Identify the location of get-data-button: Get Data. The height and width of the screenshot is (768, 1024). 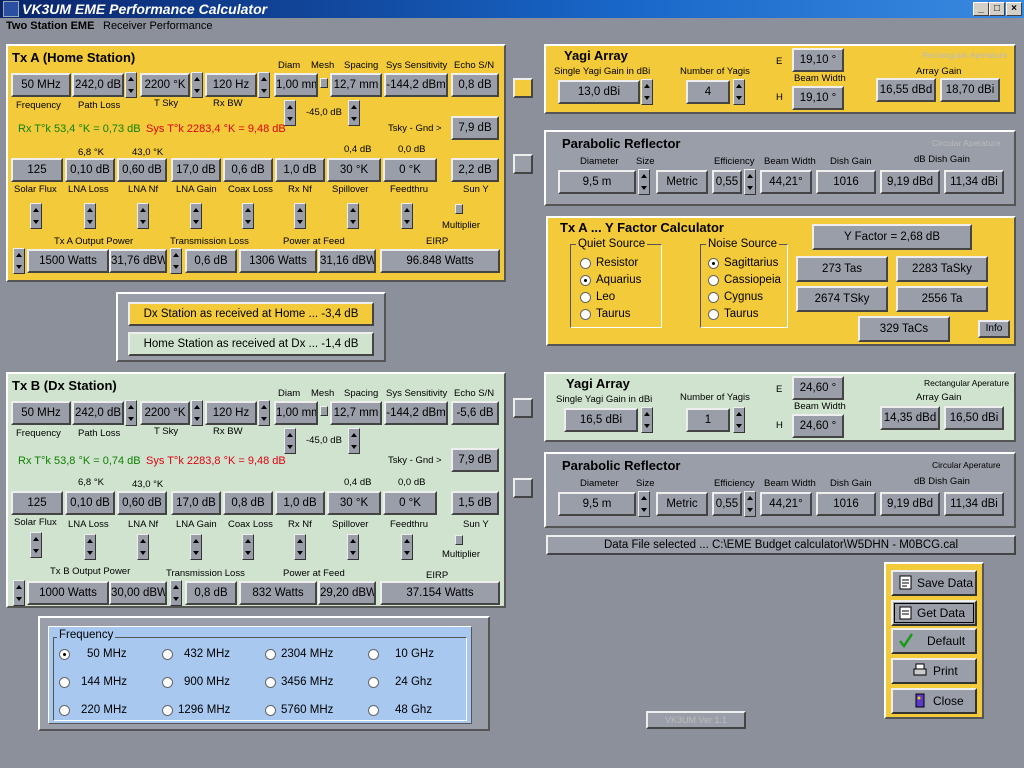
(934, 613).